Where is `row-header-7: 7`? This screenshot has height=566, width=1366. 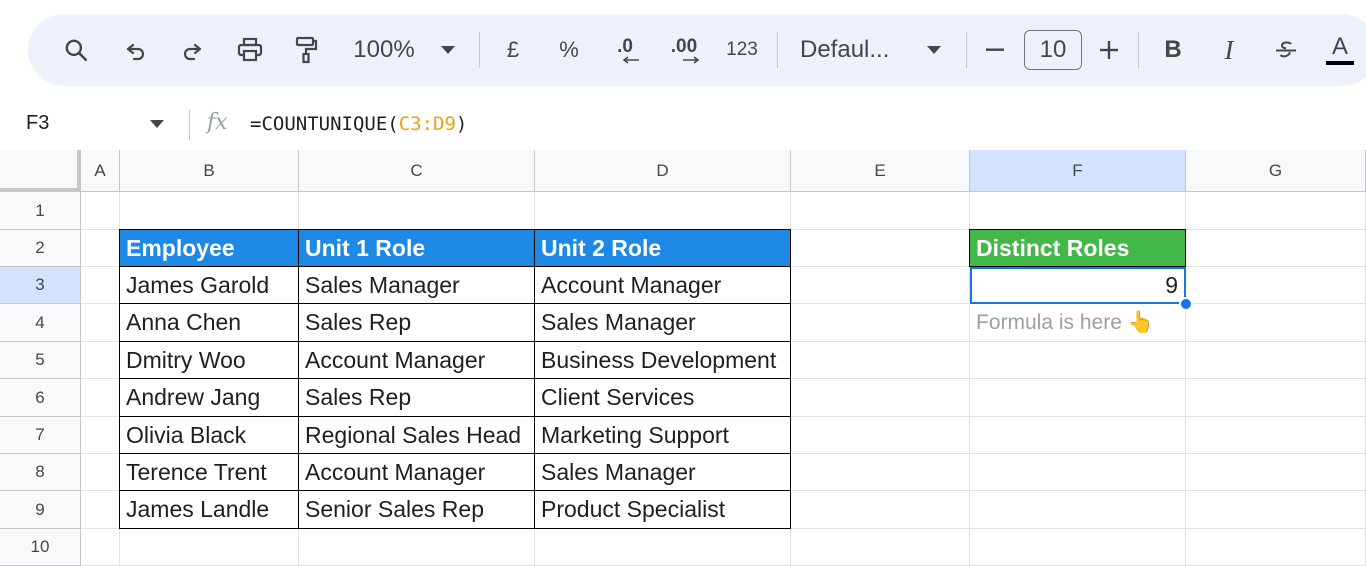
row-header-7: 7 is located at coordinates (40, 435).